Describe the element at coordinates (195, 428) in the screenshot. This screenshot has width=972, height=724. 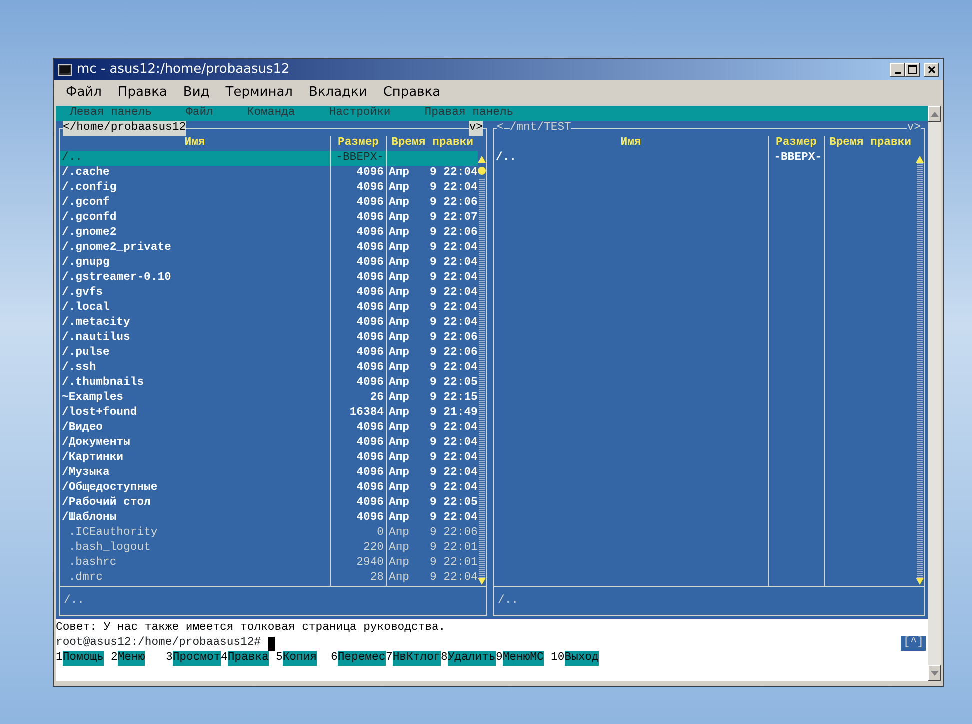
I see `file-name: /Видео` at that location.